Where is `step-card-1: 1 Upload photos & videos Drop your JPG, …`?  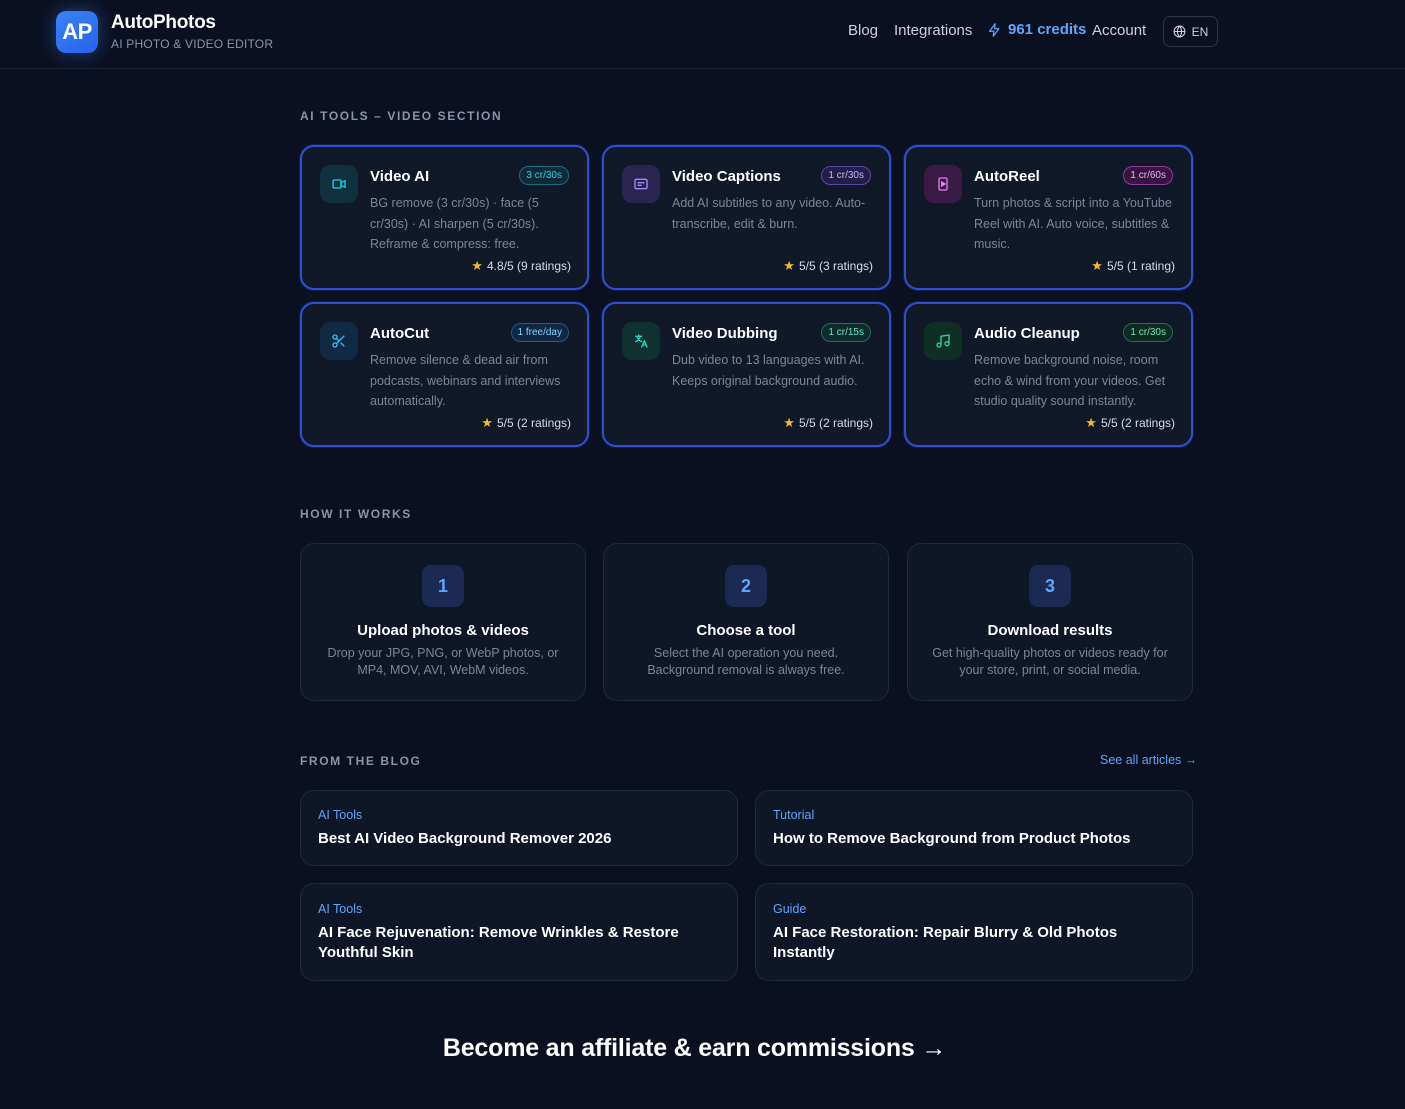 step-card-1: 1 Upload photos & videos Drop your JPG, … is located at coordinates (443, 622).